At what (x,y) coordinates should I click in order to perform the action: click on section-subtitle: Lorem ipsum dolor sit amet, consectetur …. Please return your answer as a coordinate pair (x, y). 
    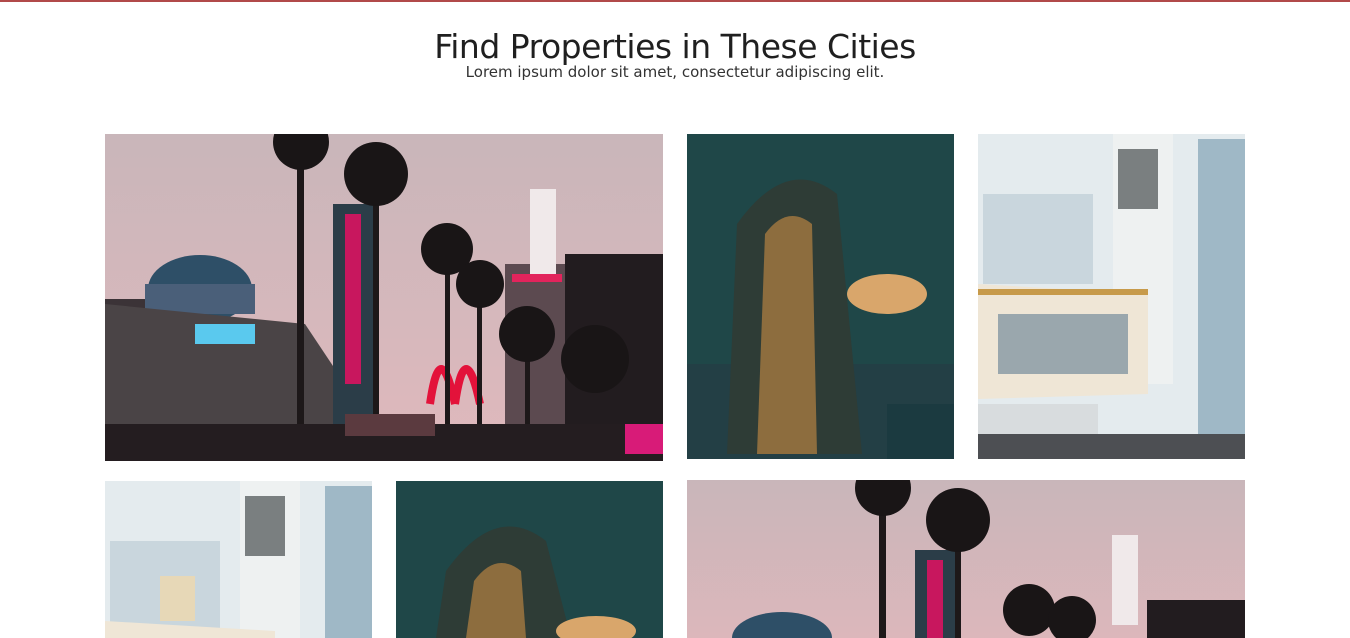
    Looking at the image, I should click on (675, 72).